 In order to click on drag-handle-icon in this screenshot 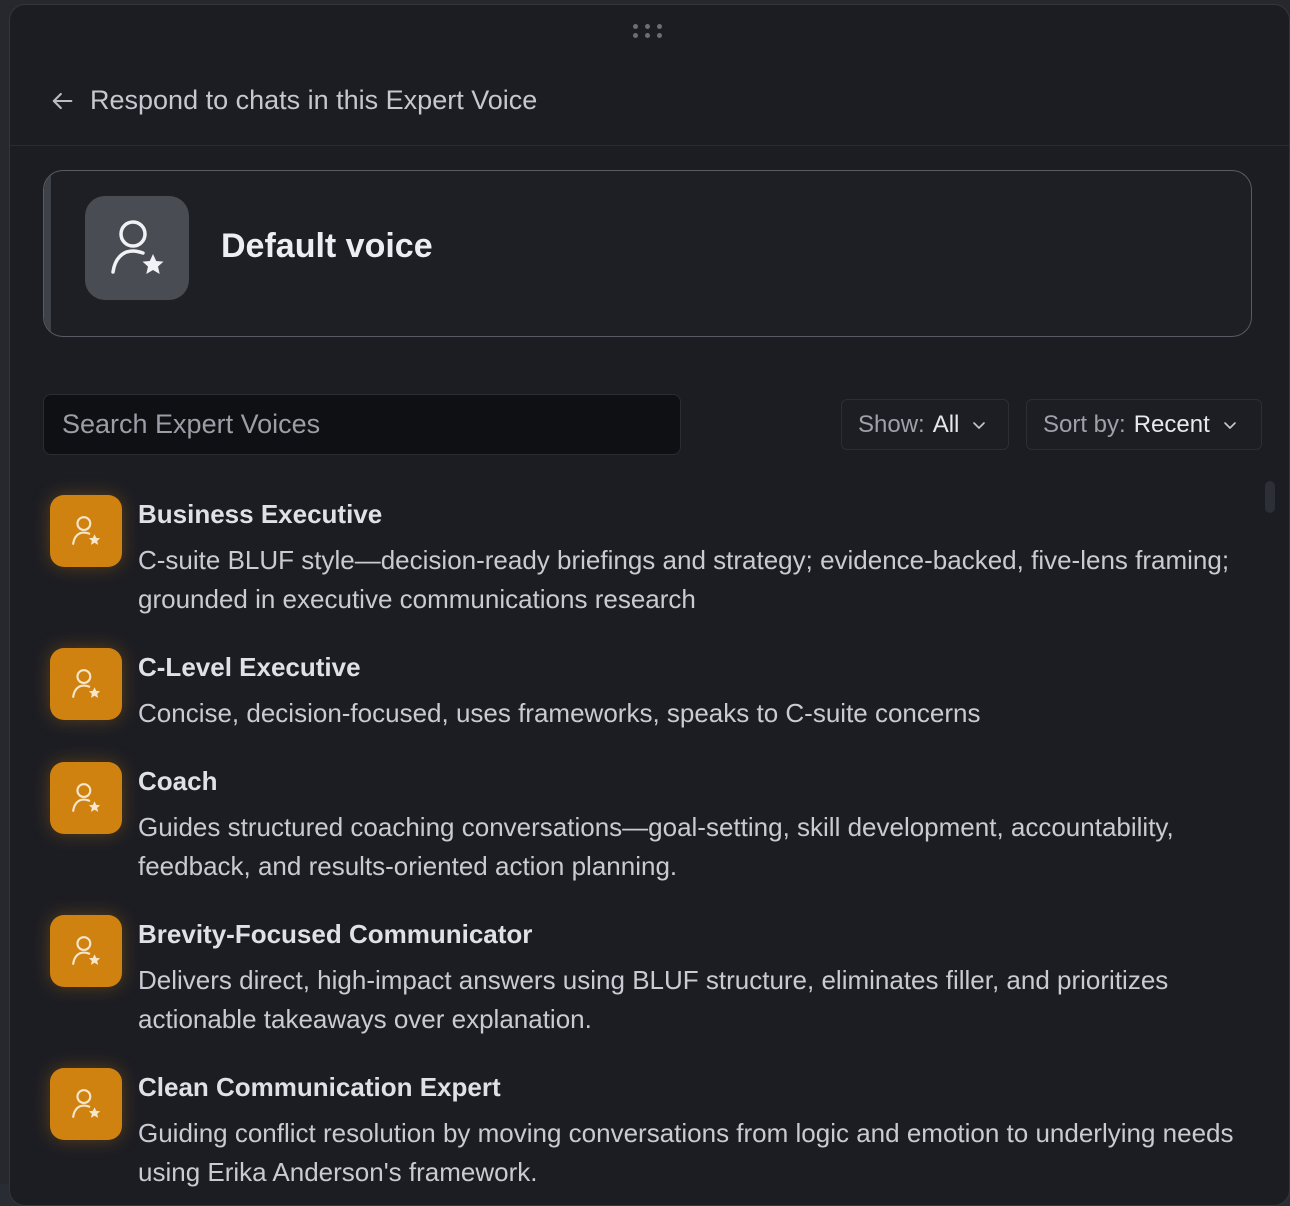, I will do `click(648, 31)`.